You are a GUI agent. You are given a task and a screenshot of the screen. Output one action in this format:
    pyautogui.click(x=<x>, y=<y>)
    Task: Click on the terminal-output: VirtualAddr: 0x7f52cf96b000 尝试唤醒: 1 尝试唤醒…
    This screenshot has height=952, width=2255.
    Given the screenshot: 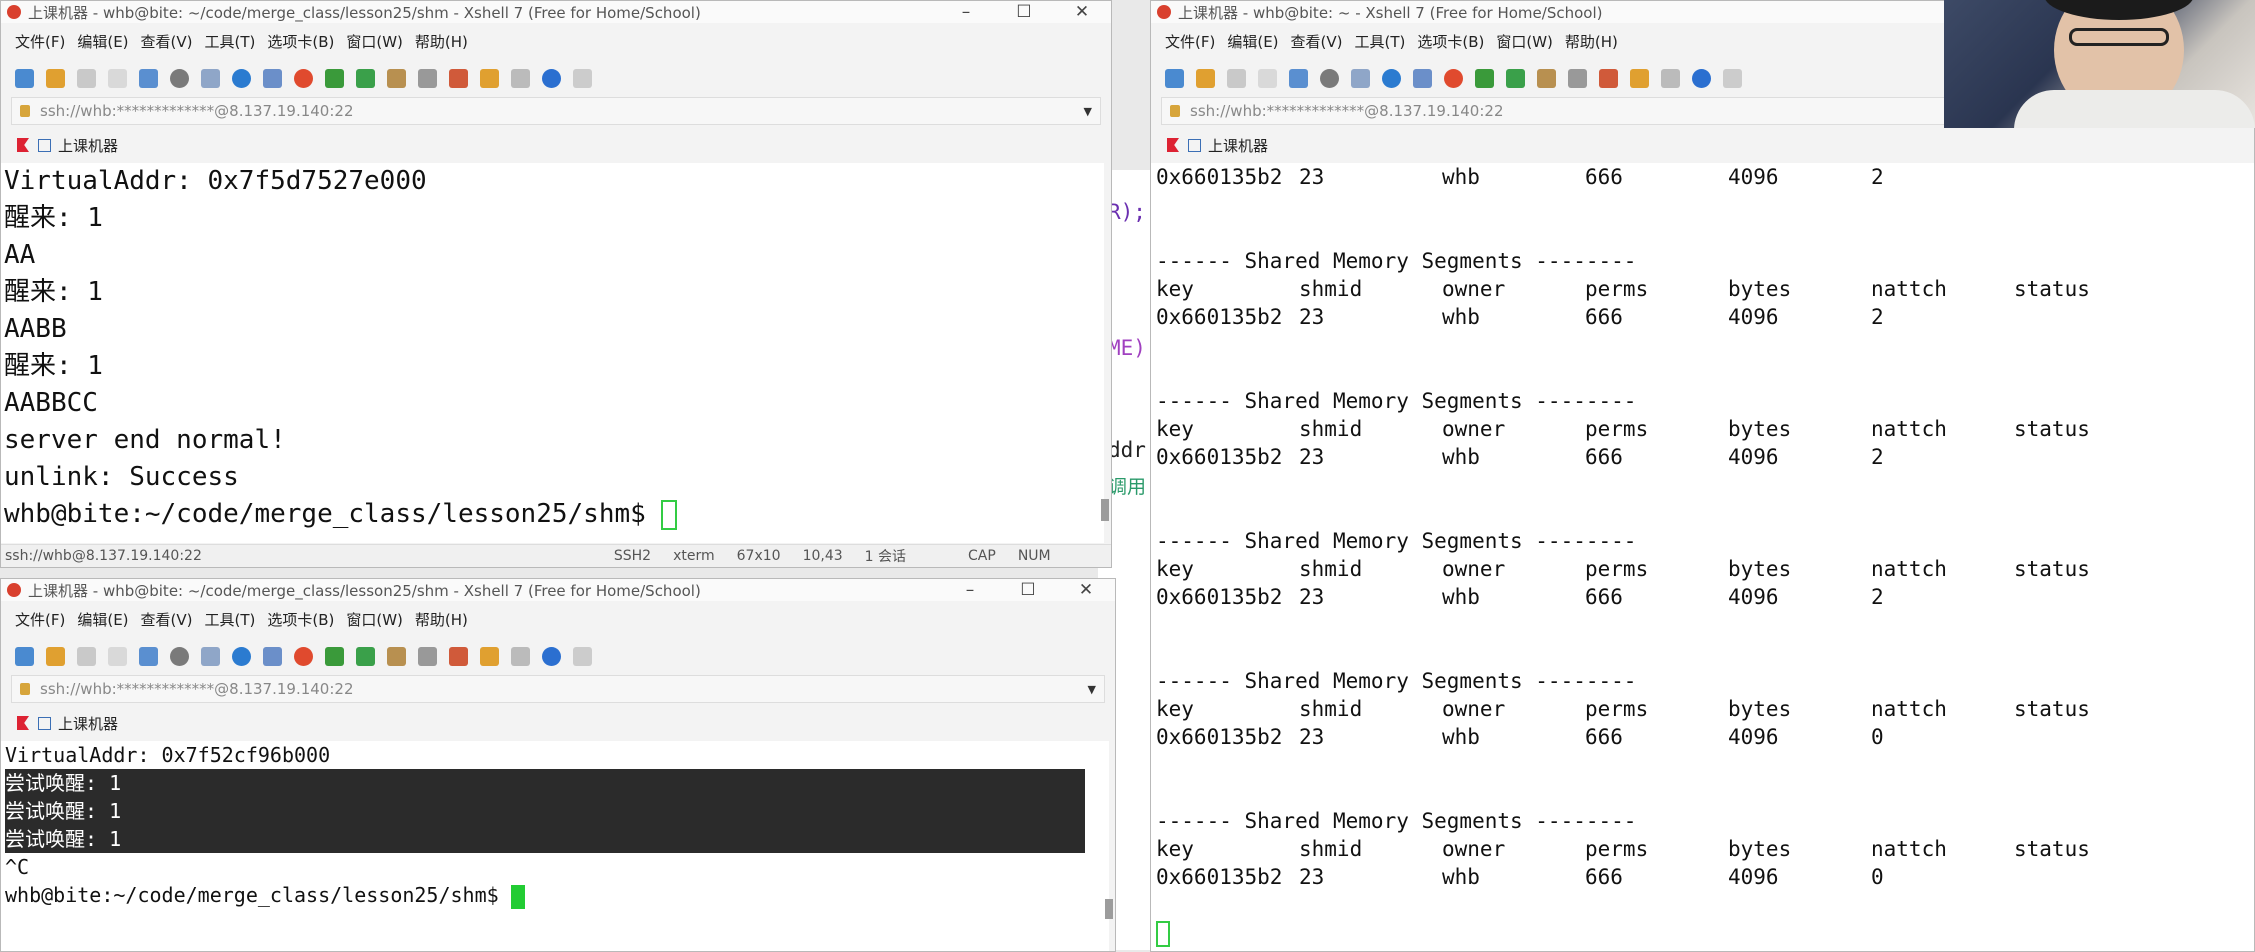 What is the action you would take?
    pyautogui.click(x=555, y=846)
    